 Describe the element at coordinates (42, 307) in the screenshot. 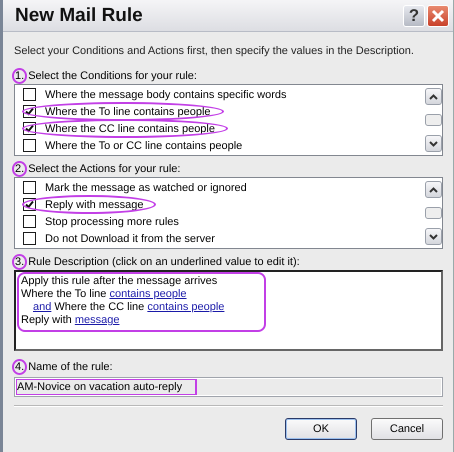

I see `value-link: and` at that location.